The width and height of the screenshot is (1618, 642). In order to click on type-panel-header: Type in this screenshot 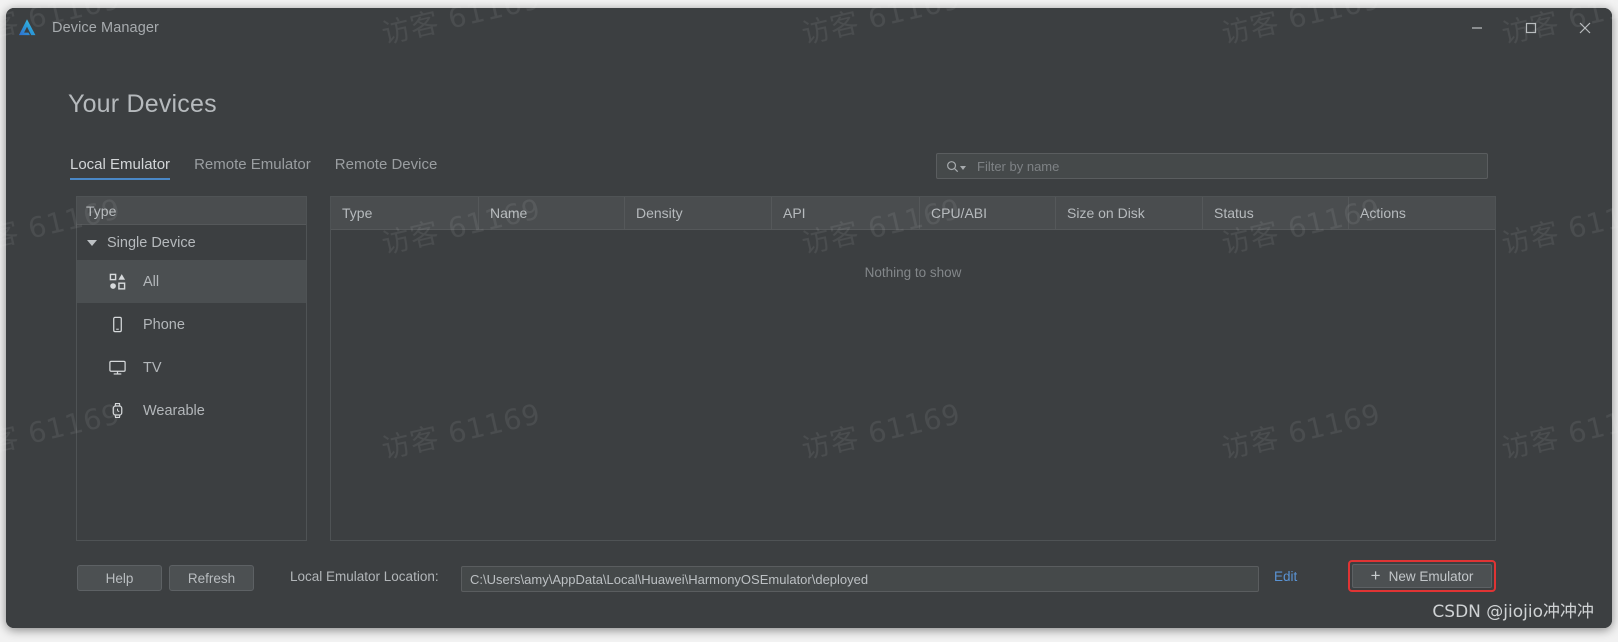, I will do `click(191, 211)`.